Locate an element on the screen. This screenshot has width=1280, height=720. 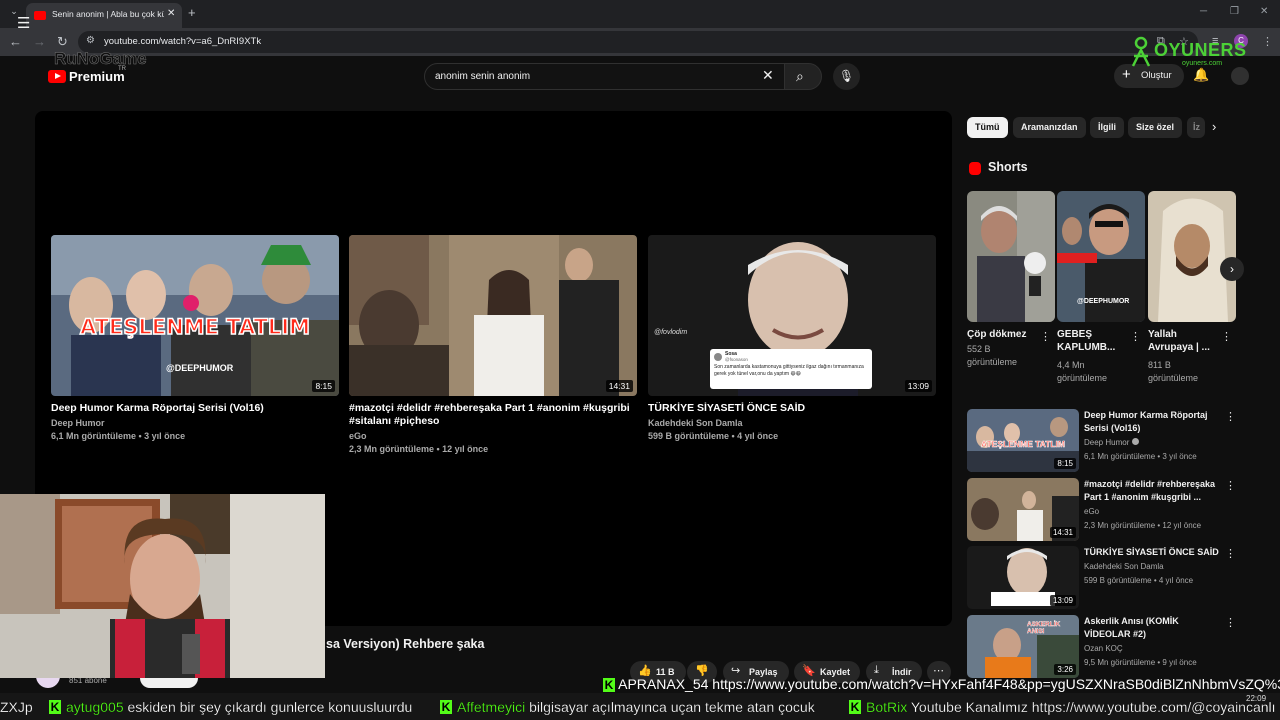
close-window-icon: ✕ is located at coordinates (1264, 11).